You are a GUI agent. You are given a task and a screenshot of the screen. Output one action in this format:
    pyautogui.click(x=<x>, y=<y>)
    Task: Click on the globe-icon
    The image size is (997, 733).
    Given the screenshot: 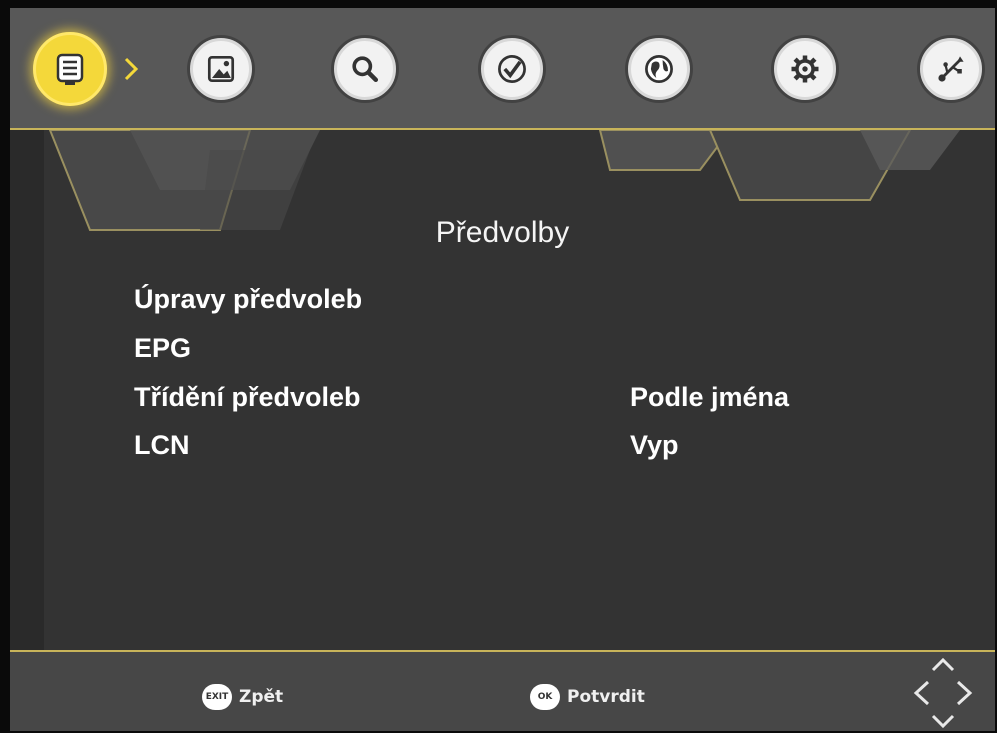 What is the action you would take?
    pyautogui.click(x=659, y=69)
    